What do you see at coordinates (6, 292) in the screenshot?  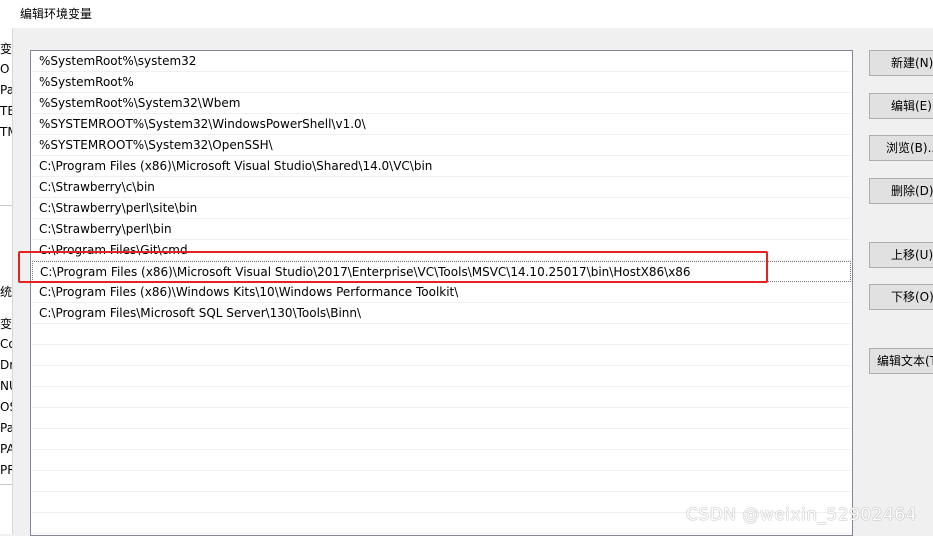 I see `background-fragment: 统` at bounding box center [6, 292].